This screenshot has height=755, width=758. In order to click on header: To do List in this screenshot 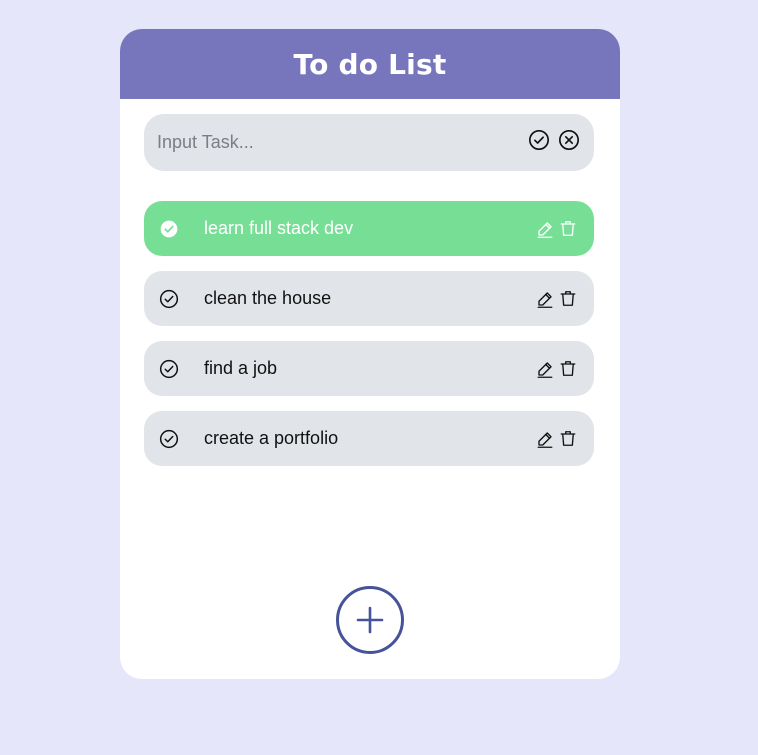, I will do `click(370, 64)`.